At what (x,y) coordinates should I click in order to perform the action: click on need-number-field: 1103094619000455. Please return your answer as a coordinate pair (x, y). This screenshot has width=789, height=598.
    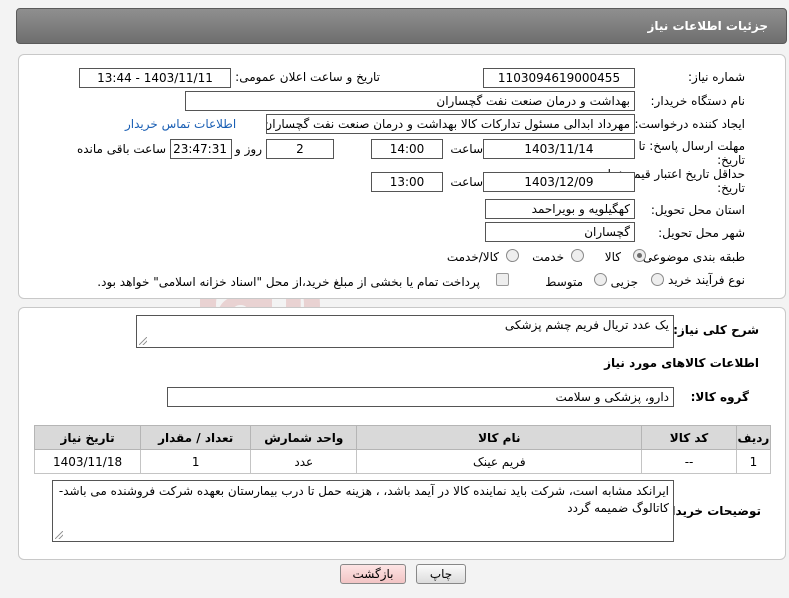
    Looking at the image, I should click on (559, 78).